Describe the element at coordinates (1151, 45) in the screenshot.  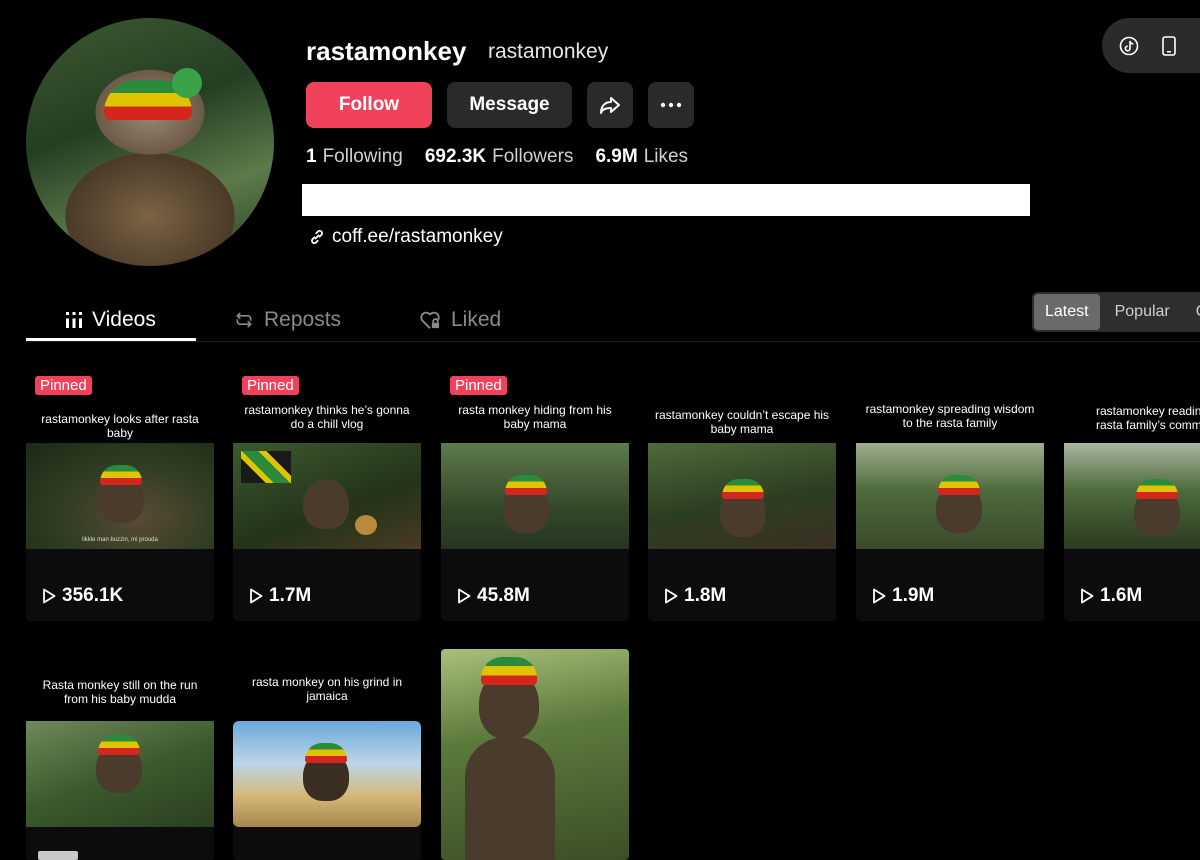
I see `top-right-toolbar` at that location.